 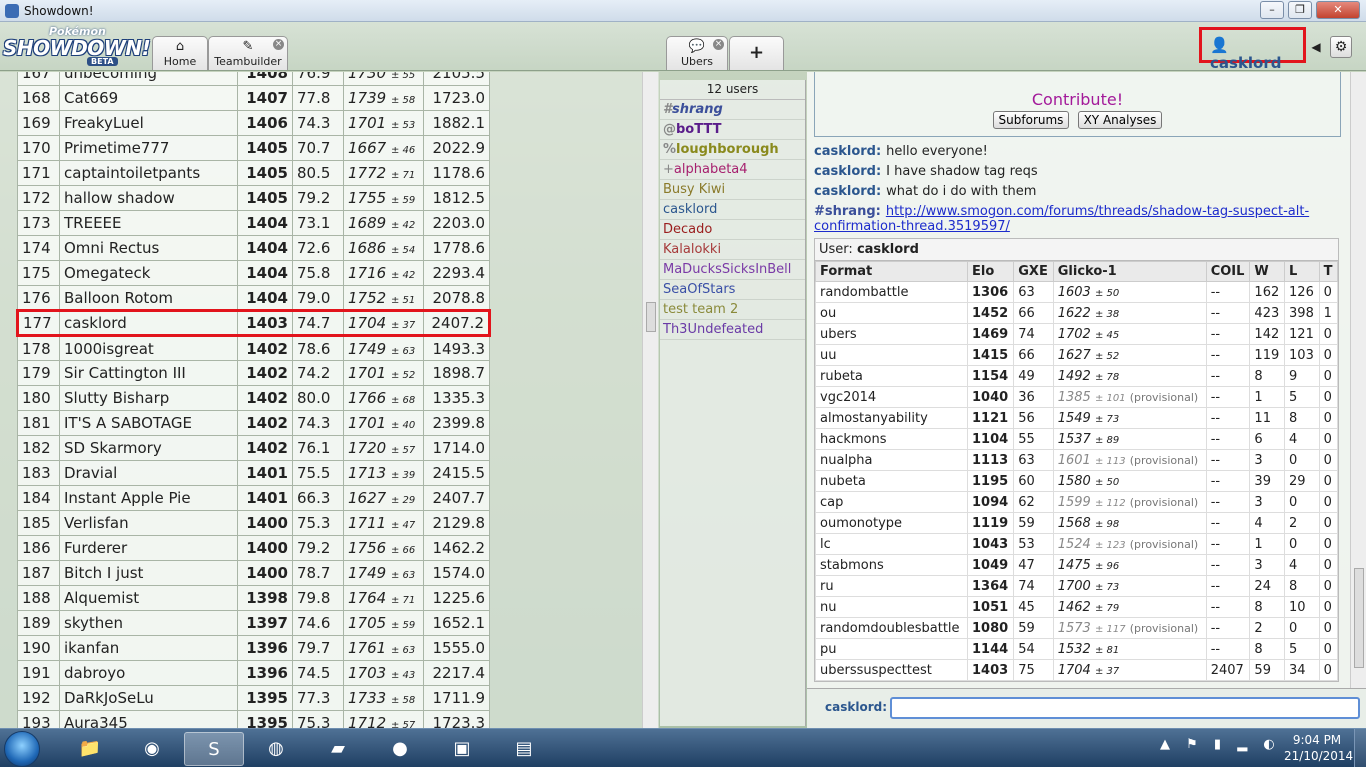 I want to click on tab-teambuilder: ✎ Teambuilder ×, so click(x=248, y=53).